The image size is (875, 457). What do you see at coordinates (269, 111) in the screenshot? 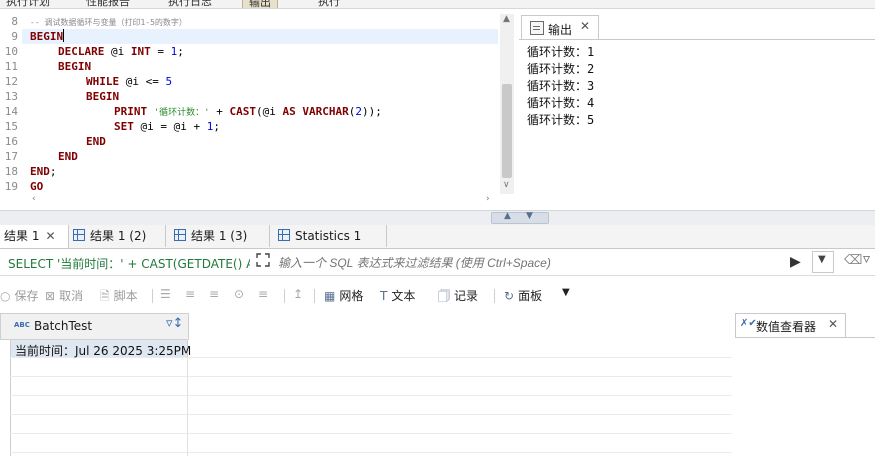
I see `code-text: (@i` at bounding box center [269, 111].